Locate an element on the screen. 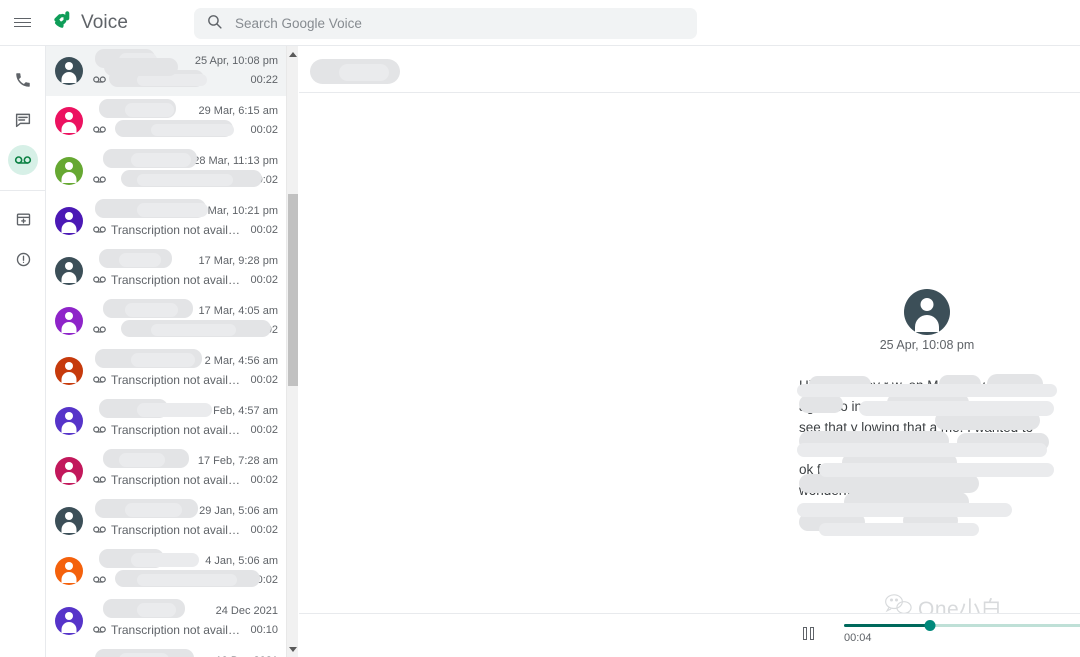 Image resolution: width=1080 pixels, height=657 pixels. voicemail-list-item: 28 Mar, 11:13 pm 00:02 is located at coordinates (166, 171).